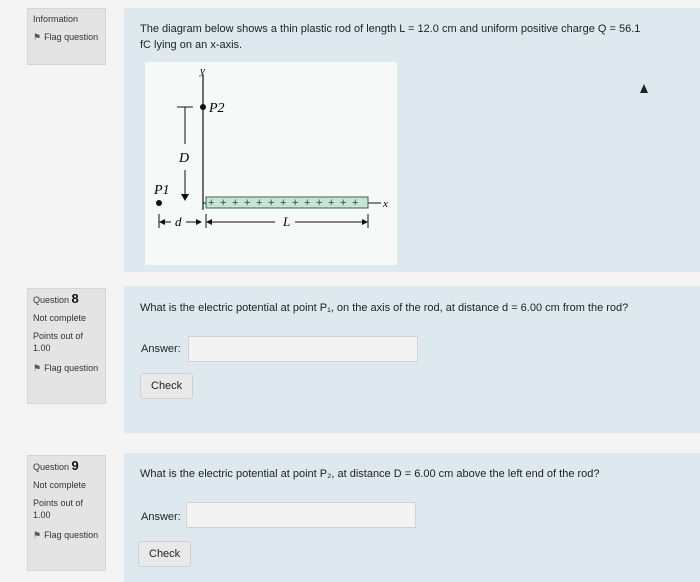  What do you see at coordinates (644, 88) in the screenshot?
I see `mouse-cursor-icon` at bounding box center [644, 88].